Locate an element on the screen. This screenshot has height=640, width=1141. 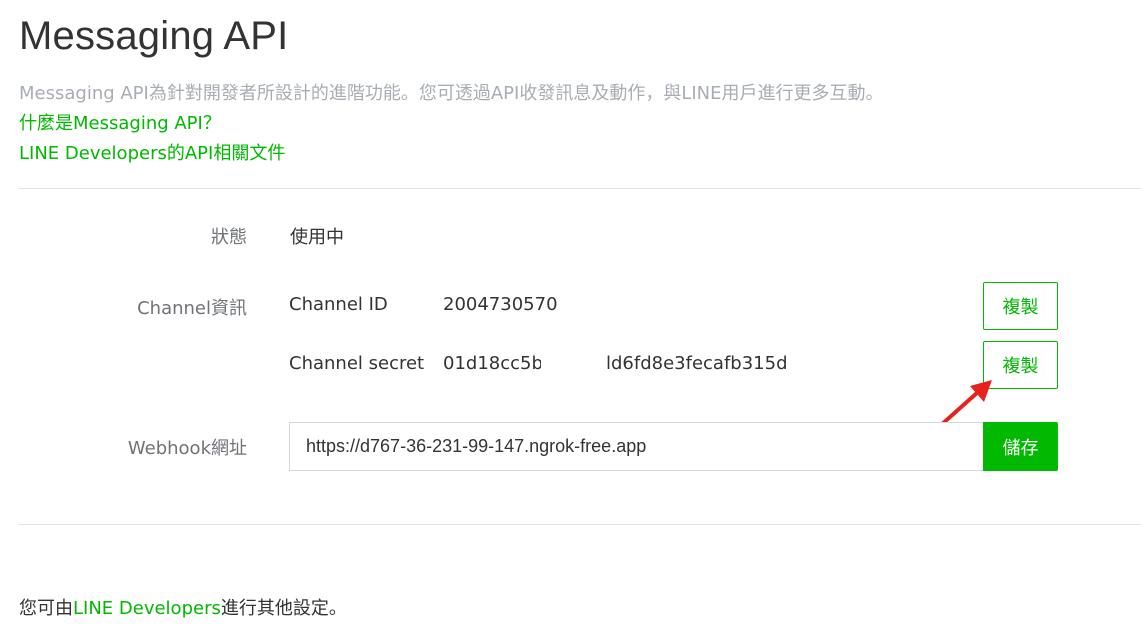
line-developers-link: LINE Developers is located at coordinates (147, 608).